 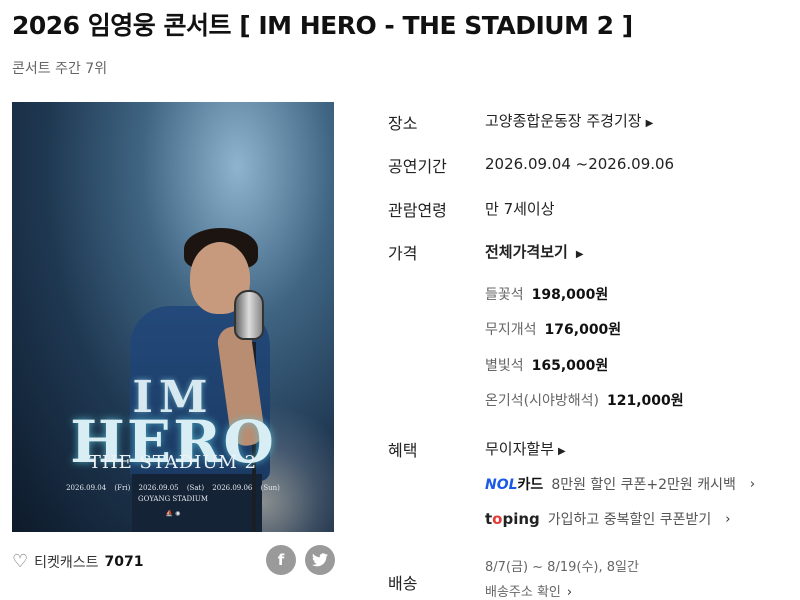 I want to click on delivery-label: 배송, so click(x=403, y=583).